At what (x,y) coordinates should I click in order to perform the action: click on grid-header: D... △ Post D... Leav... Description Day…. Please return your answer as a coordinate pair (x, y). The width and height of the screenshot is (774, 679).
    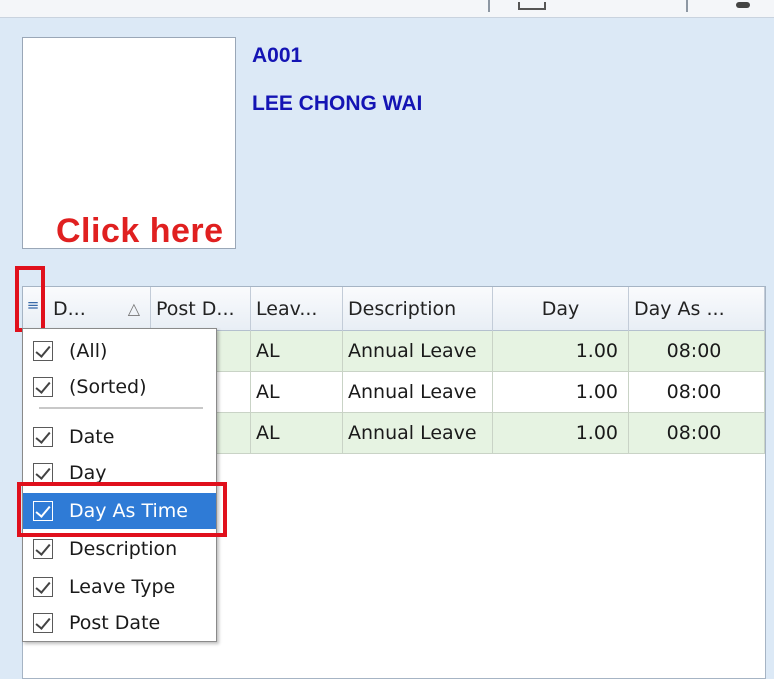
    Looking at the image, I should click on (394, 309).